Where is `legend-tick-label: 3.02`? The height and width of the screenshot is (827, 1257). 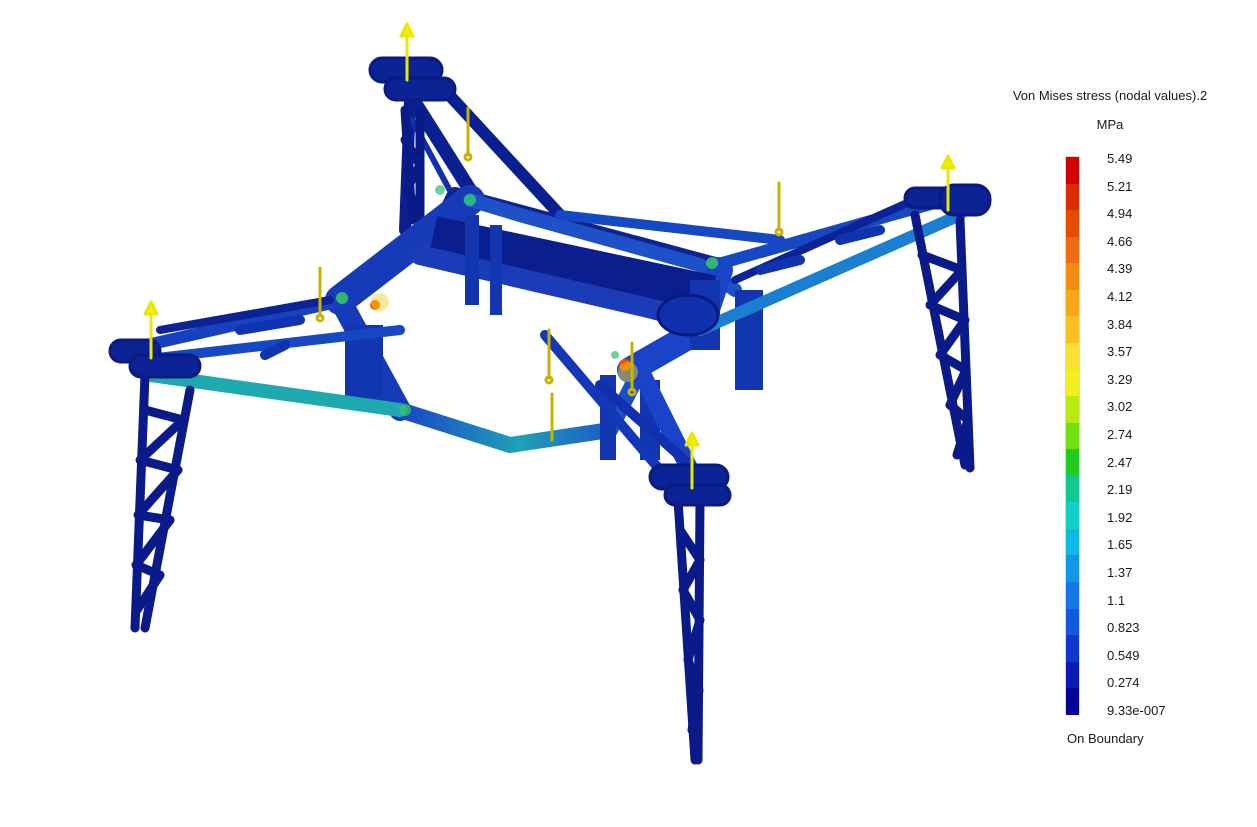 legend-tick-label: 3.02 is located at coordinates (1120, 407).